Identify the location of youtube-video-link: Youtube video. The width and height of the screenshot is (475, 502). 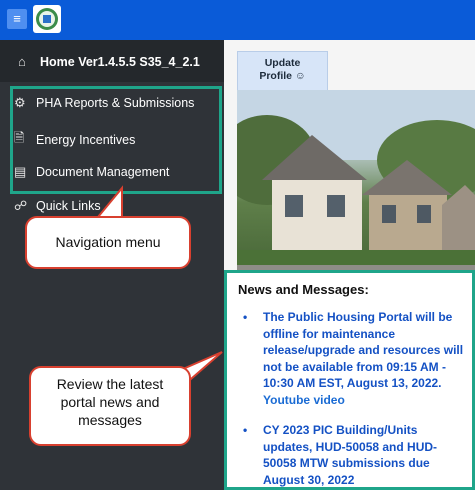
(304, 400).